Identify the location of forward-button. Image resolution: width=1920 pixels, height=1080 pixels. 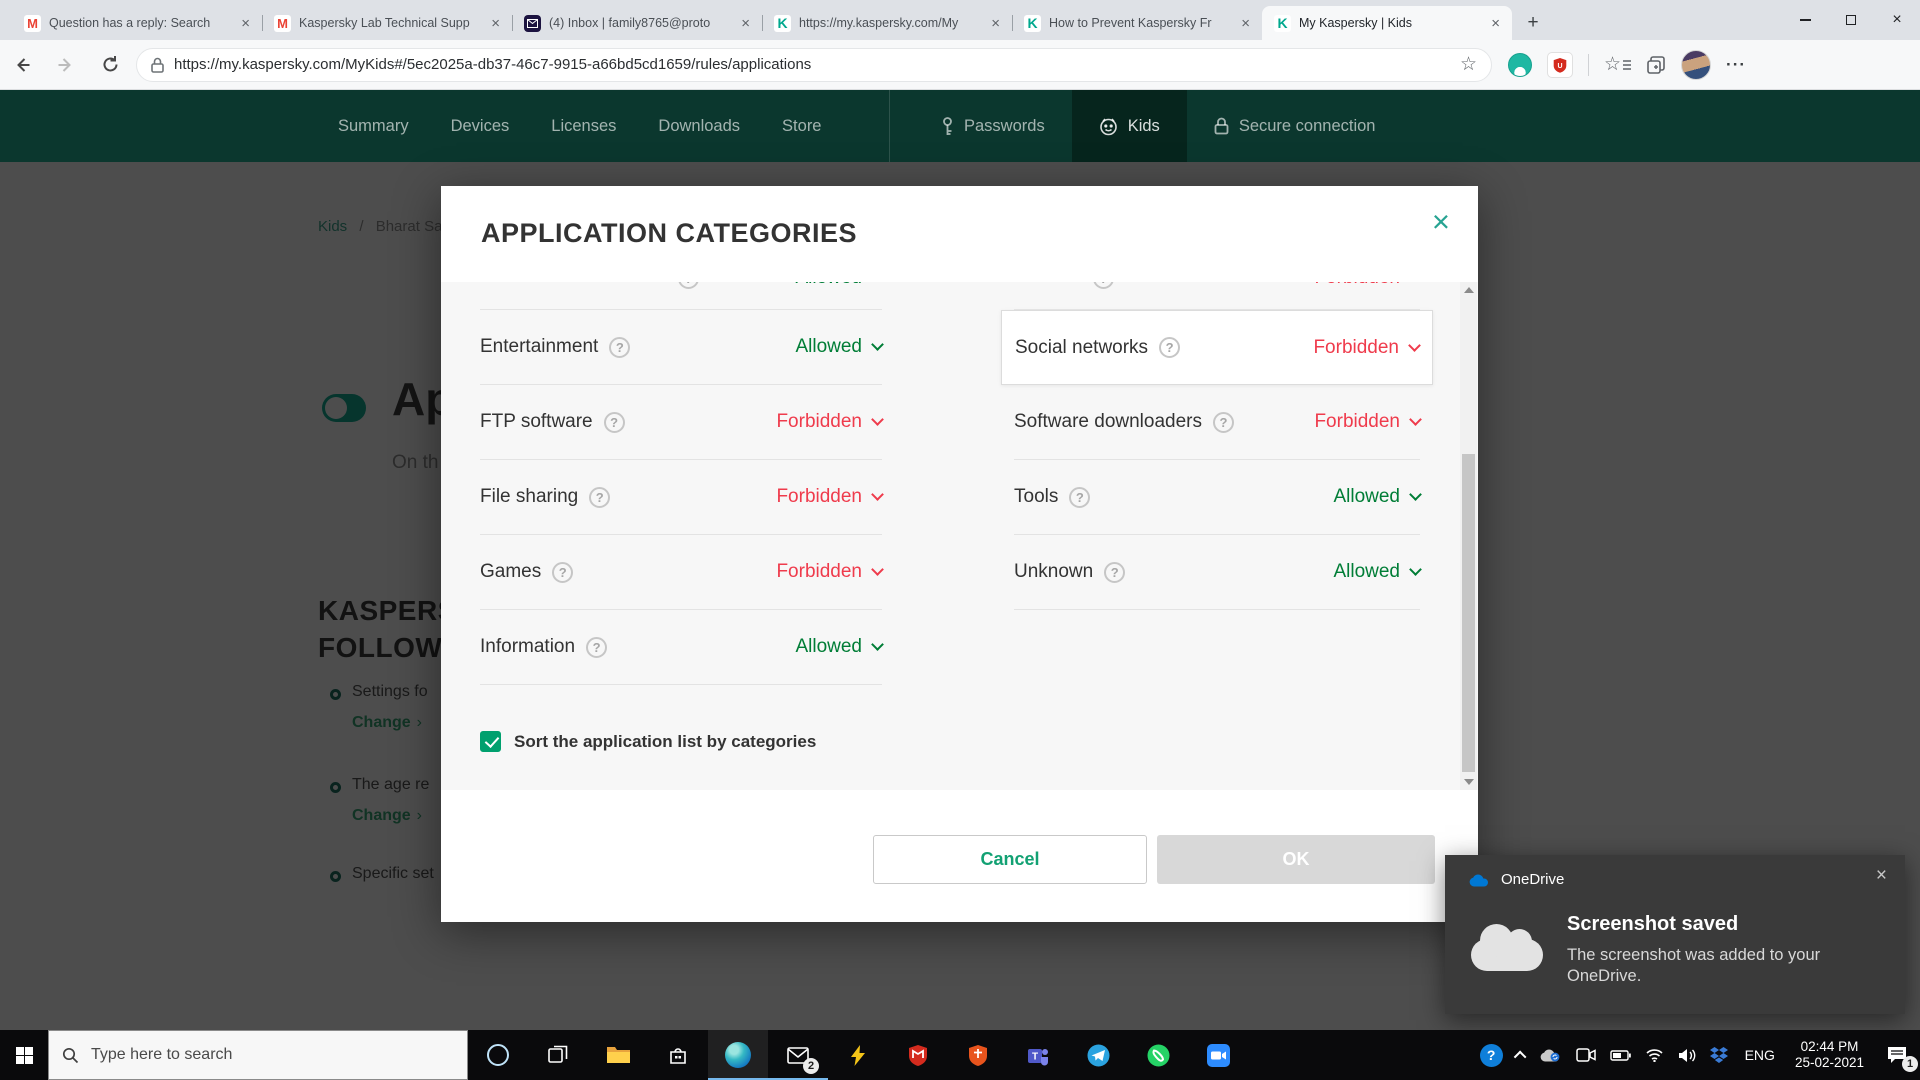
(66, 65).